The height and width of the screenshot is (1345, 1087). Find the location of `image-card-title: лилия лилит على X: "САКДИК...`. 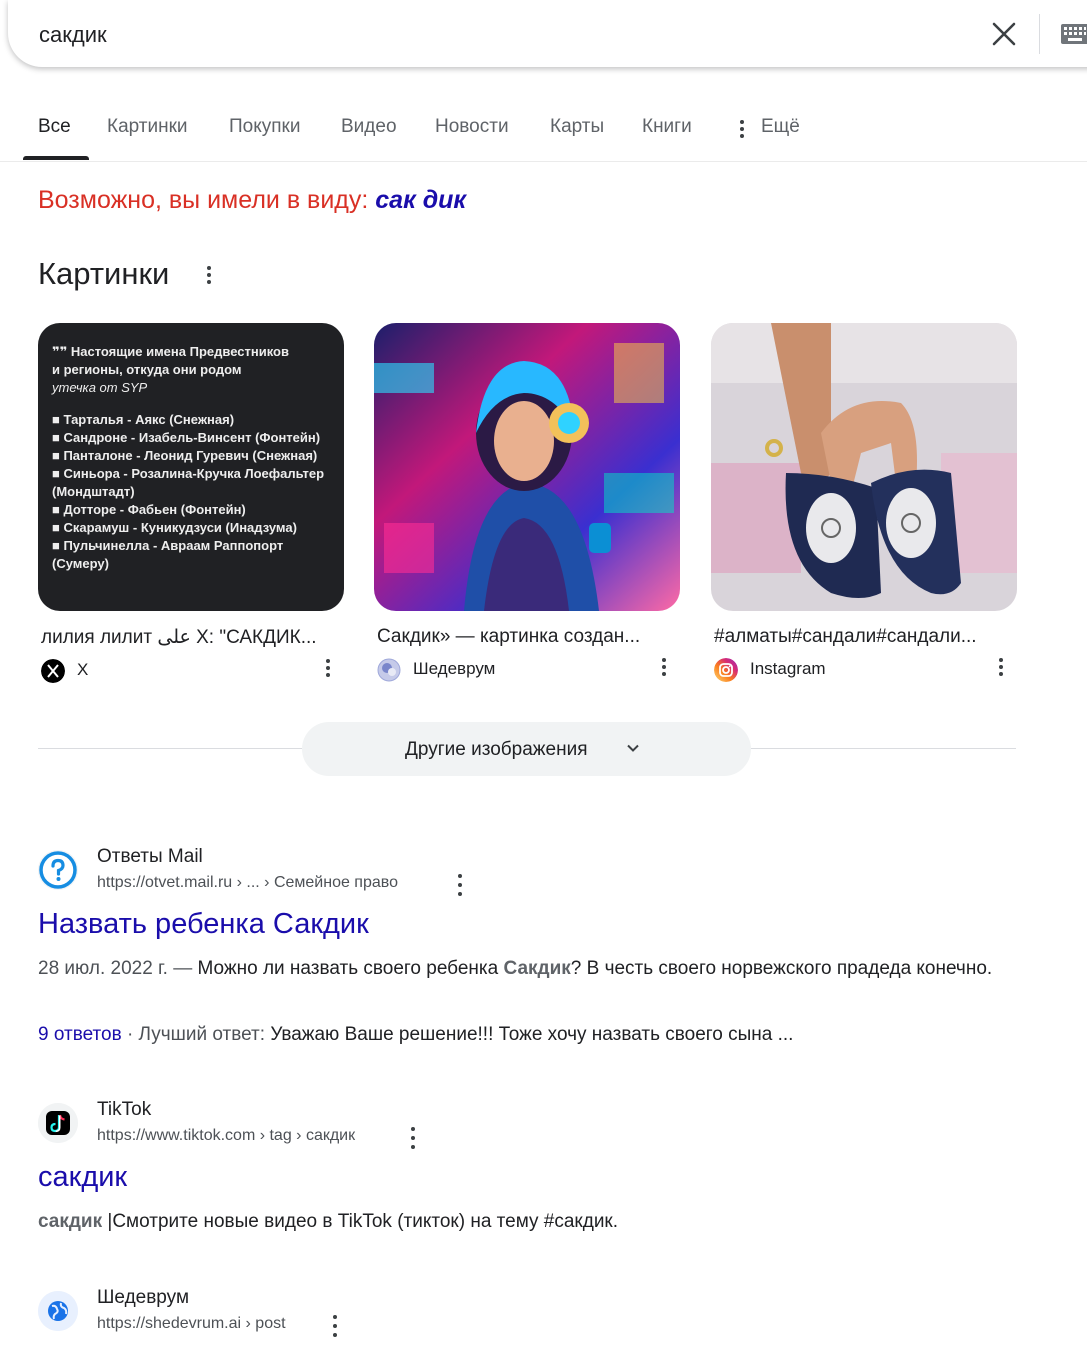

image-card-title: лилия лилит على X: "САКДИК... is located at coordinates (187, 637).